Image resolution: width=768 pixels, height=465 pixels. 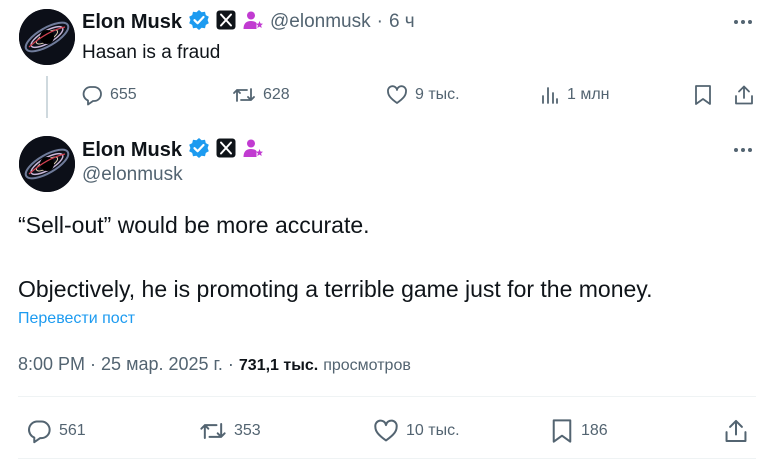 What do you see at coordinates (261, 95) in the screenshot?
I see `repost-button: 628` at bounding box center [261, 95].